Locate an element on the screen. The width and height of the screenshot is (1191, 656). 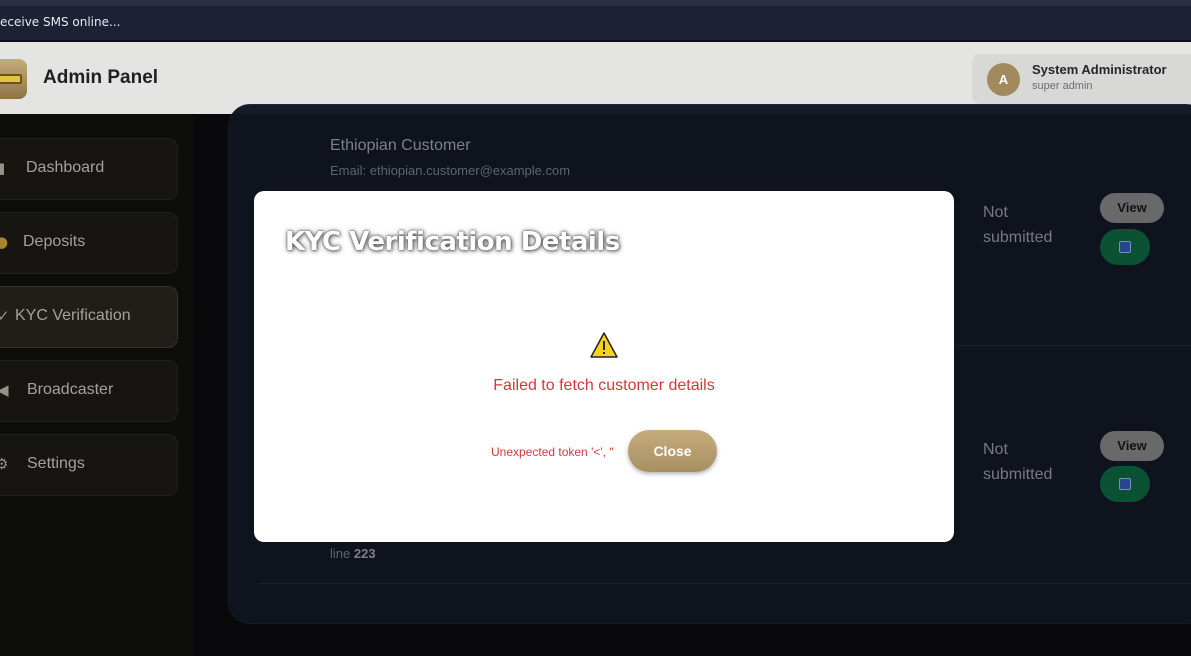
modal-title: KYC Verification Details is located at coordinates (452, 242).